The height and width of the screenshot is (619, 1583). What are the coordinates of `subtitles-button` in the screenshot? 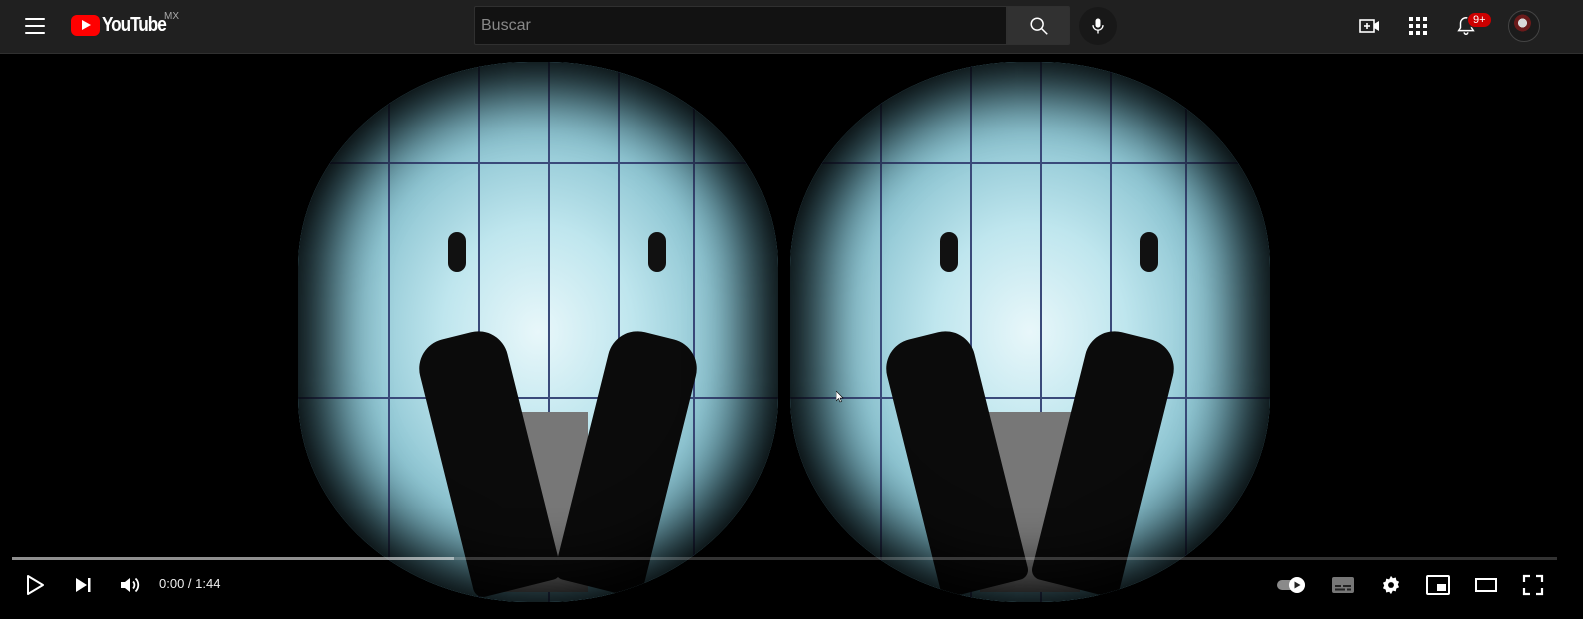 It's located at (1343, 585).